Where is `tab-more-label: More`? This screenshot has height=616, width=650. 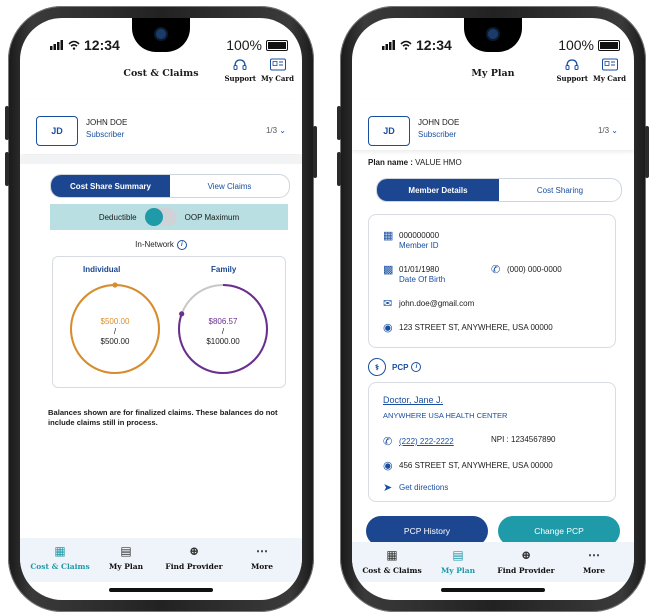
tab-more-label: More is located at coordinates (594, 570).